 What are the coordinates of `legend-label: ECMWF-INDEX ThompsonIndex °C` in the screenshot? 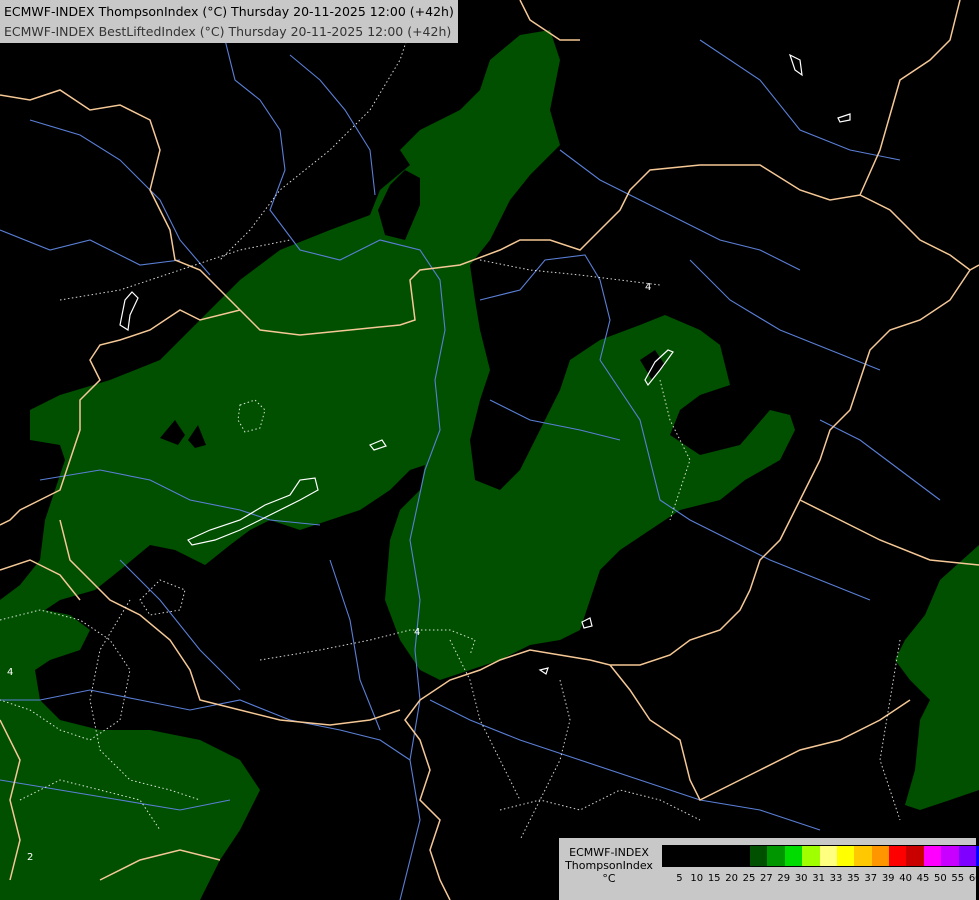 It's located at (609, 865).